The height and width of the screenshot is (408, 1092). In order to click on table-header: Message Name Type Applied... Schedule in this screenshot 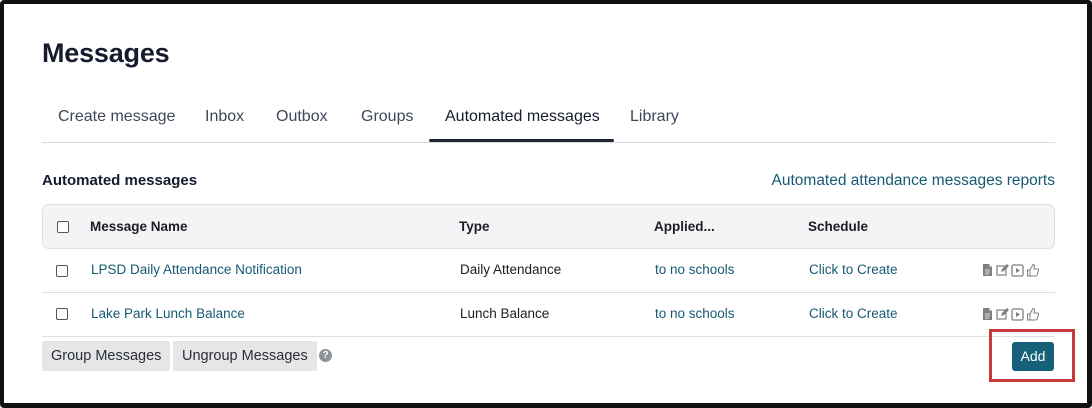, I will do `click(548, 226)`.